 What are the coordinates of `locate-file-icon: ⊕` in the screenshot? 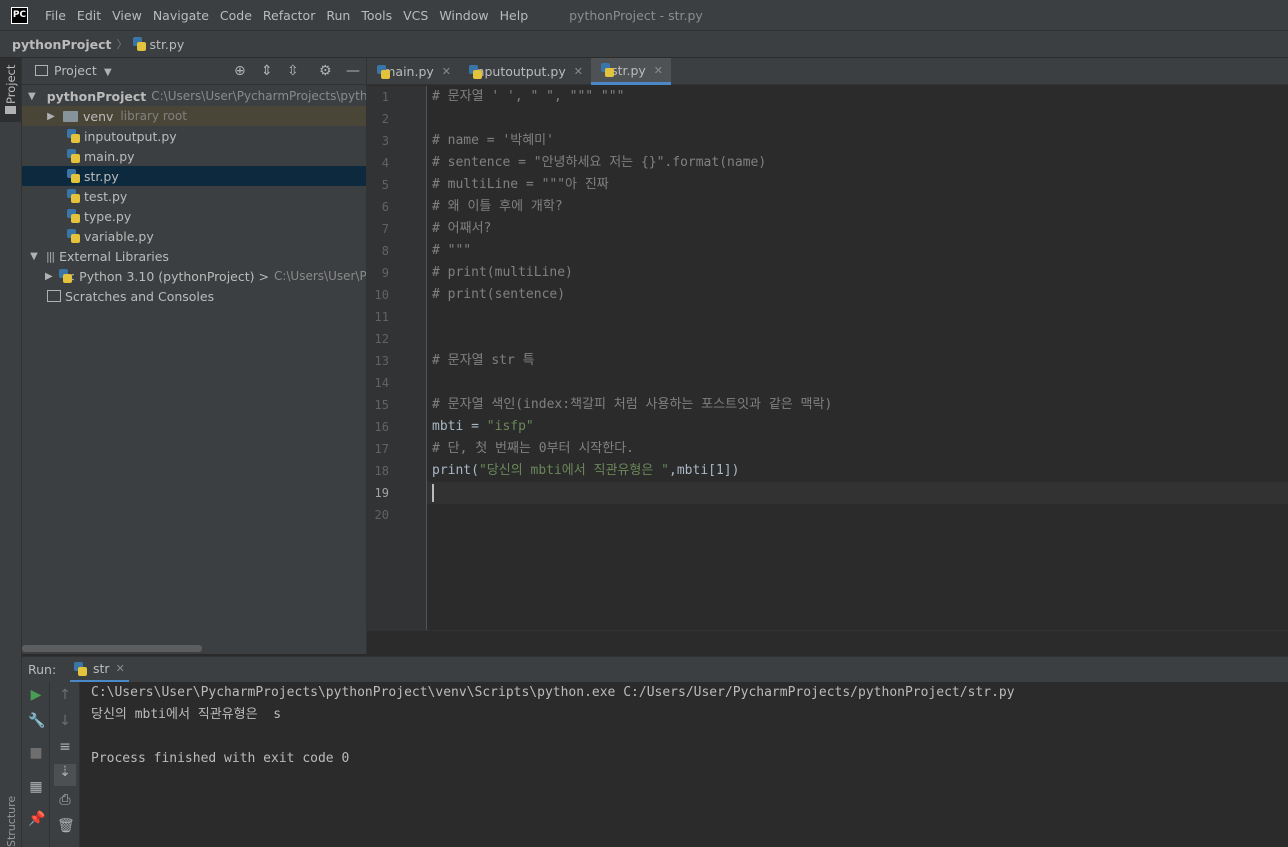 It's located at (240, 71).